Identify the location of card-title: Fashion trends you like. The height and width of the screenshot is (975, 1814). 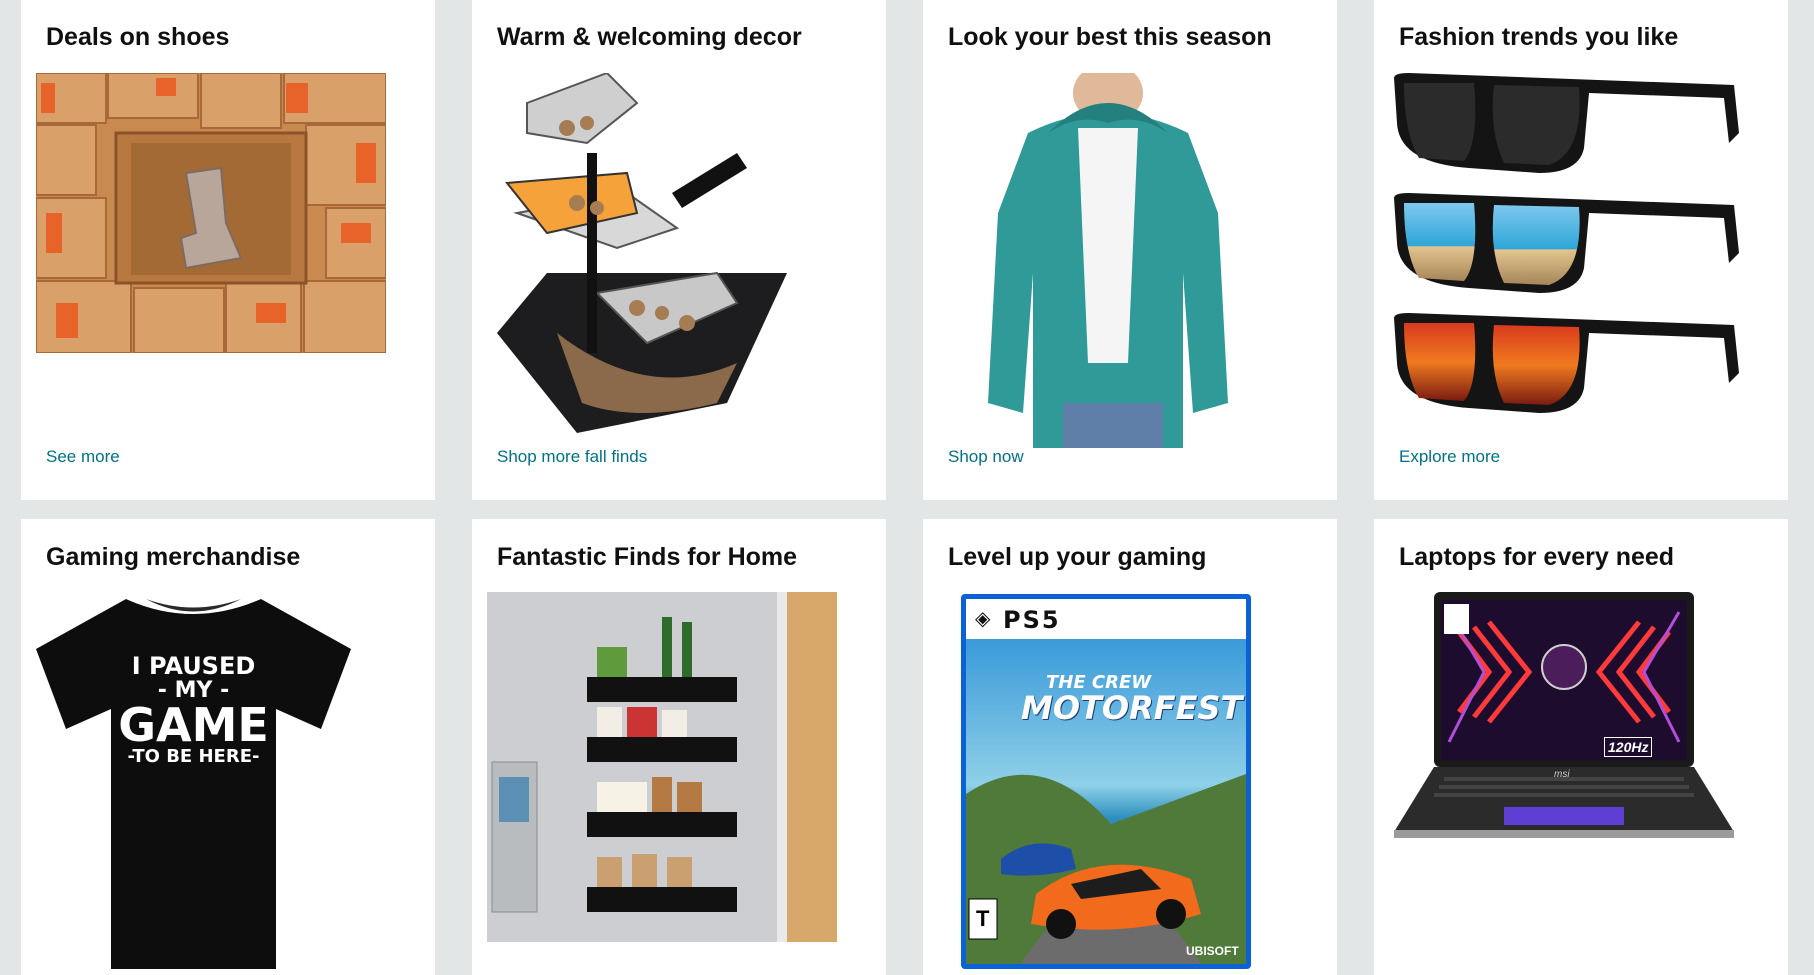
(1539, 37).